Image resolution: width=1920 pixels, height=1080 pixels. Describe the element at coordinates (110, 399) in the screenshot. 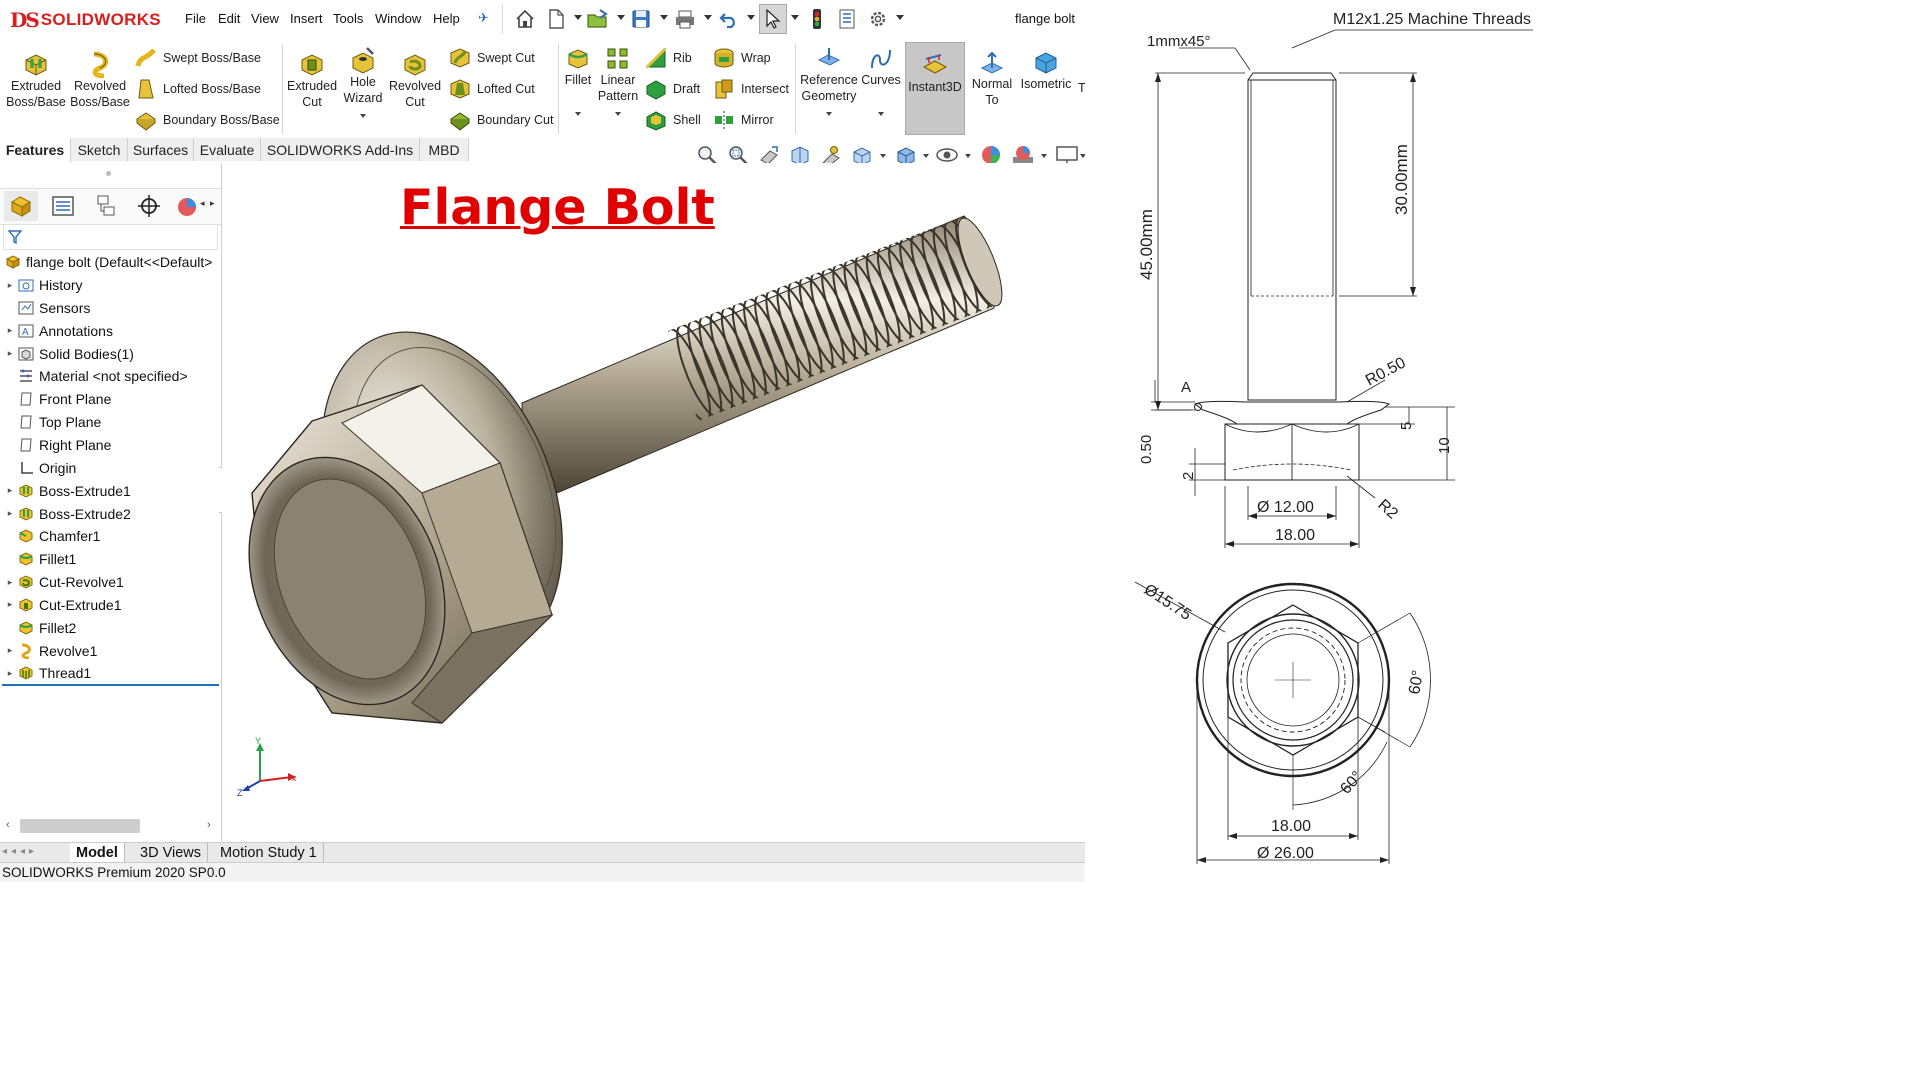

I see `tree-item-front-plane: Front Plane` at that location.